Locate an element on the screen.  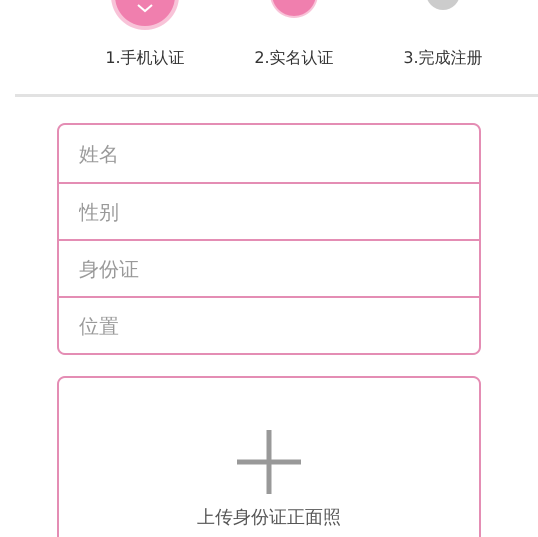
input-field: 身份证 is located at coordinates (269, 267).